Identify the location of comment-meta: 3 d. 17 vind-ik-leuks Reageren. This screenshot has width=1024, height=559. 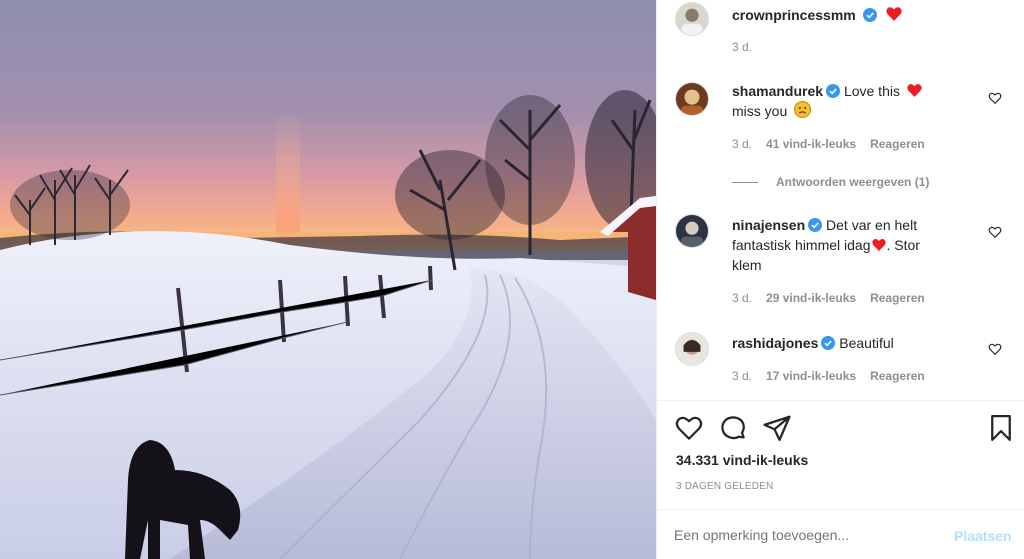
(828, 376).